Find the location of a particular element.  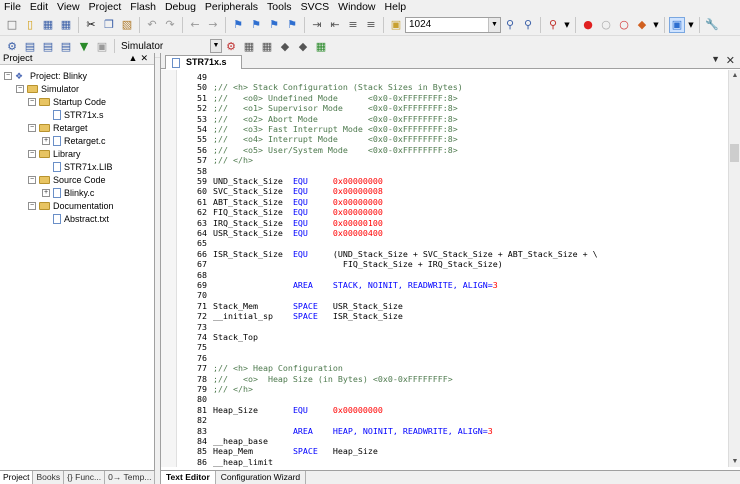

code-line: ;// <h> Heap Configuration is located at coordinates (278, 368).